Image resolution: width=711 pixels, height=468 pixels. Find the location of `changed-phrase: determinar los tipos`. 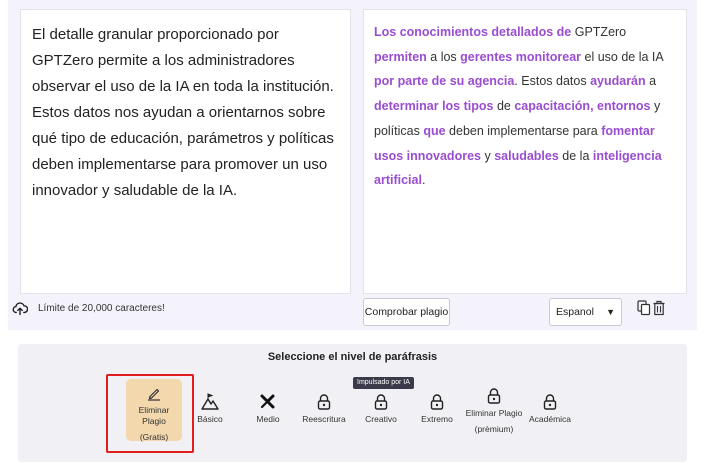

changed-phrase: determinar los tipos is located at coordinates (434, 106).